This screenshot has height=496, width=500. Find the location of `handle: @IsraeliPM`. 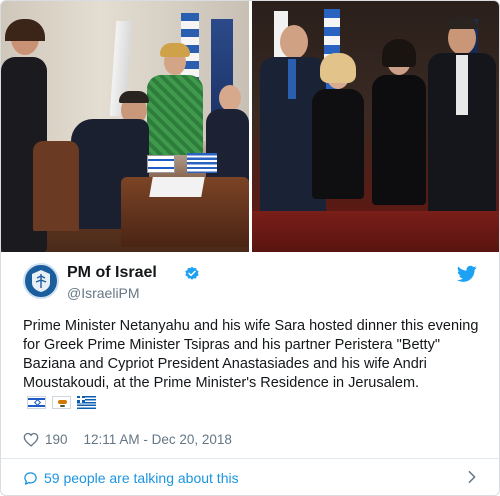

handle: @IsraeliPM is located at coordinates (103, 293).